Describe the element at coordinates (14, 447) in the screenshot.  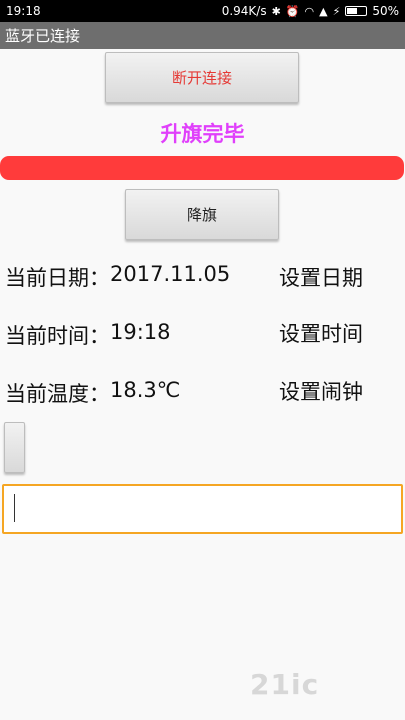
I see `small-button` at that location.